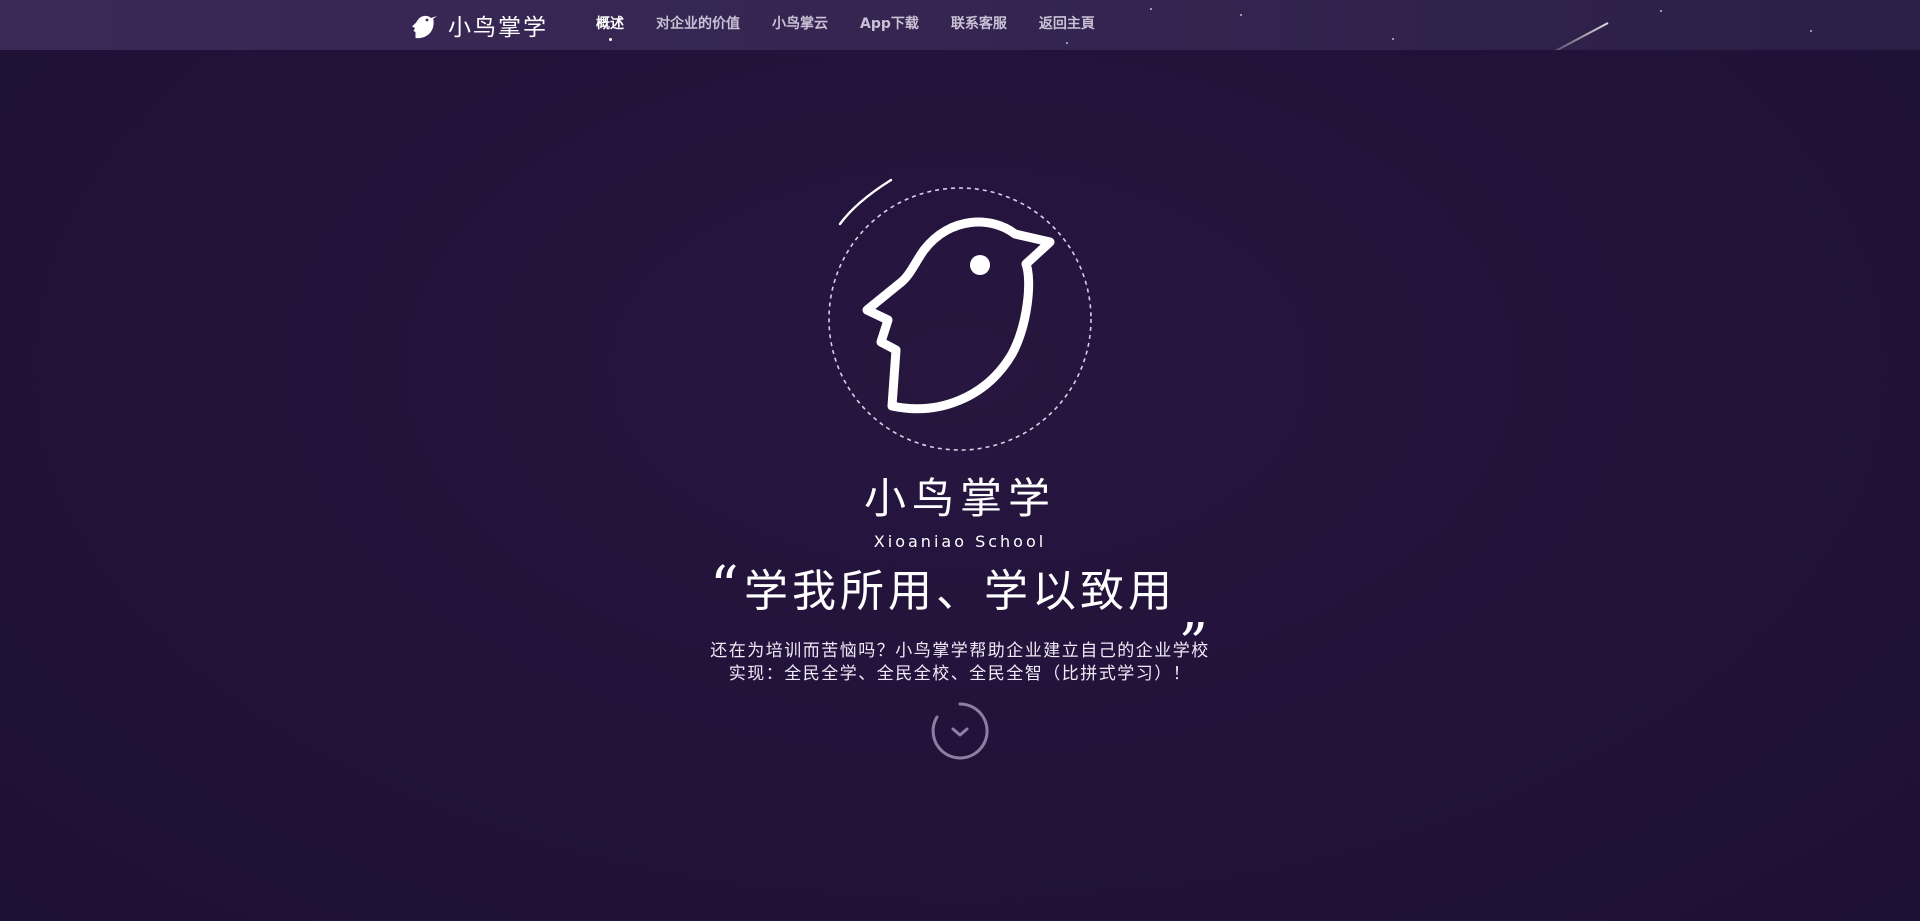 This screenshot has height=921, width=1920. I want to click on bird-logo-icon, so click(424, 27).